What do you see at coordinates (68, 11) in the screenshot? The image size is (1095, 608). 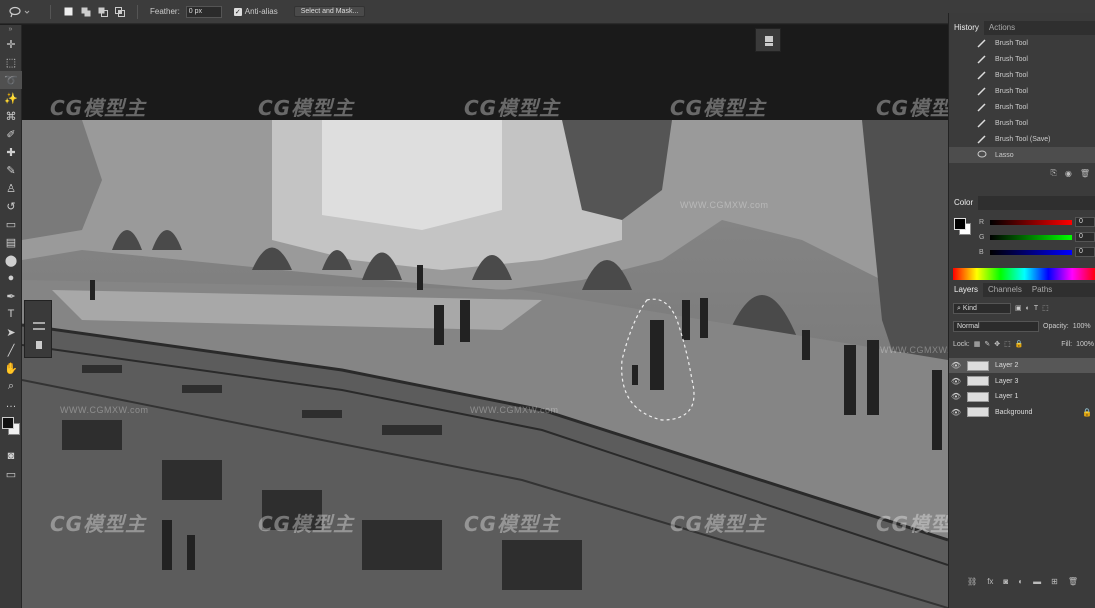 I see `new-selection-button` at bounding box center [68, 11].